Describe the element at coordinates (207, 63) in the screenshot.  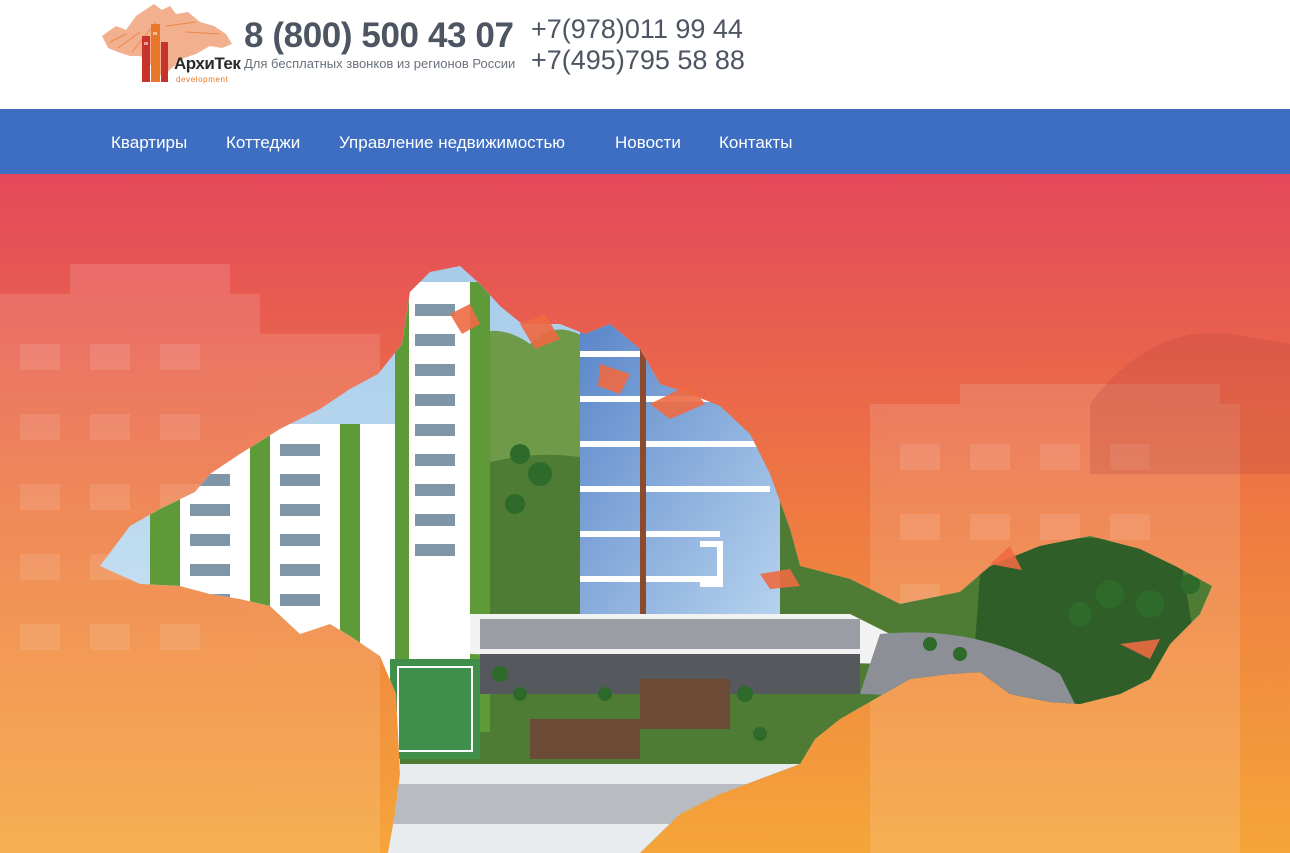
I see `logo-name: АрхиТек` at that location.